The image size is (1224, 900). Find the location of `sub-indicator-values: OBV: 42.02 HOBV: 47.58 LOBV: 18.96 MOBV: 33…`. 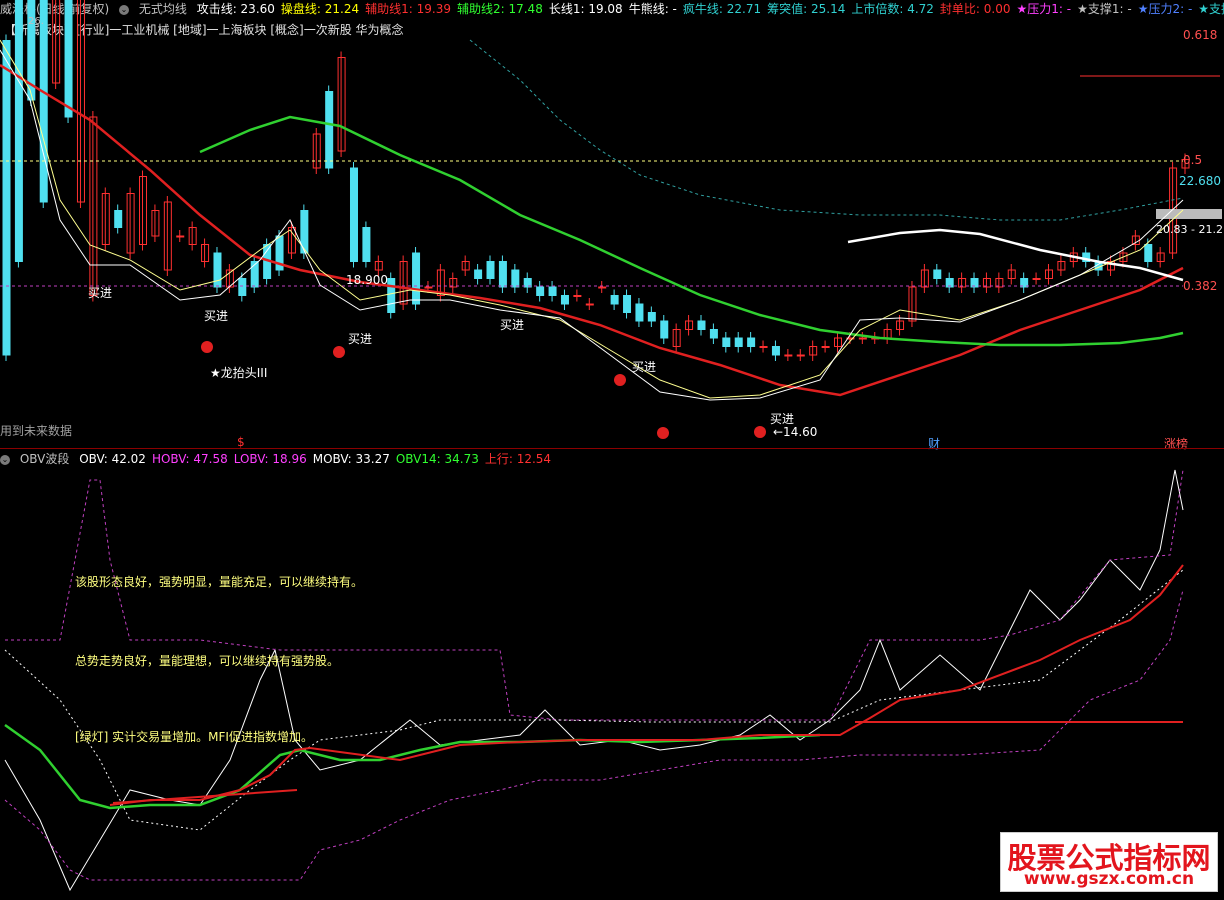

sub-indicator-values: OBV: 42.02 HOBV: 47.58 LOBV: 18.96 MOBV: 33… is located at coordinates (318, 459).